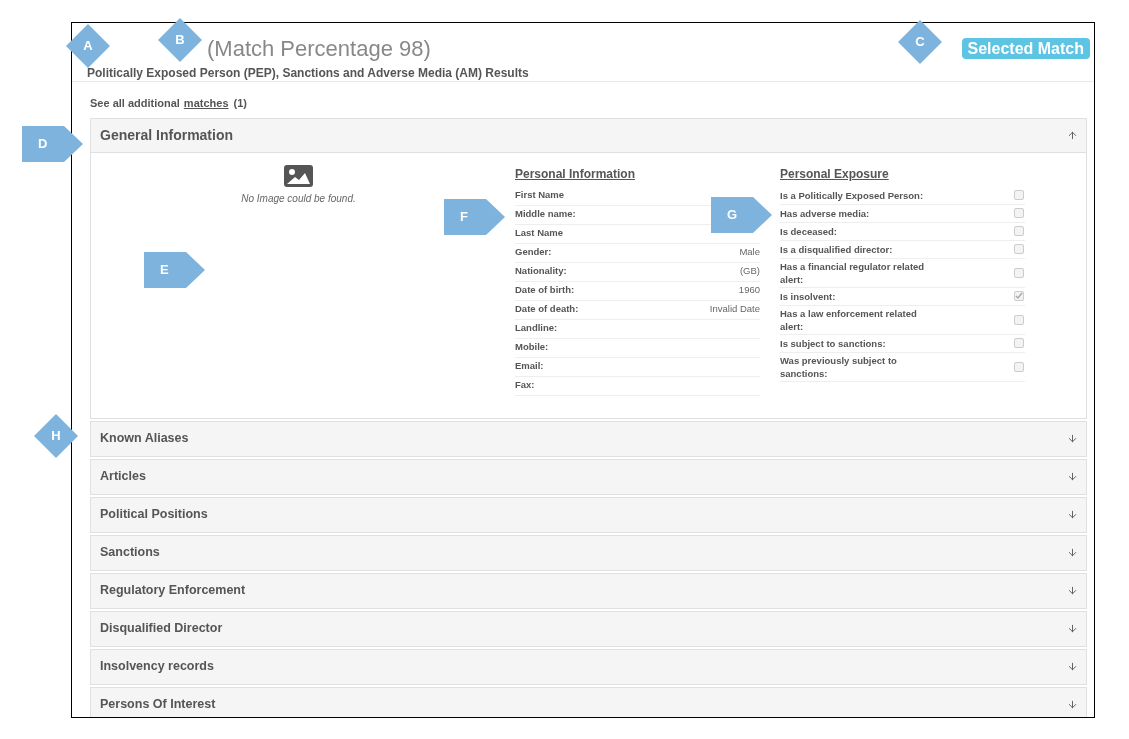  What do you see at coordinates (588, 514) in the screenshot?
I see `accordion-header: Political Positions` at bounding box center [588, 514].